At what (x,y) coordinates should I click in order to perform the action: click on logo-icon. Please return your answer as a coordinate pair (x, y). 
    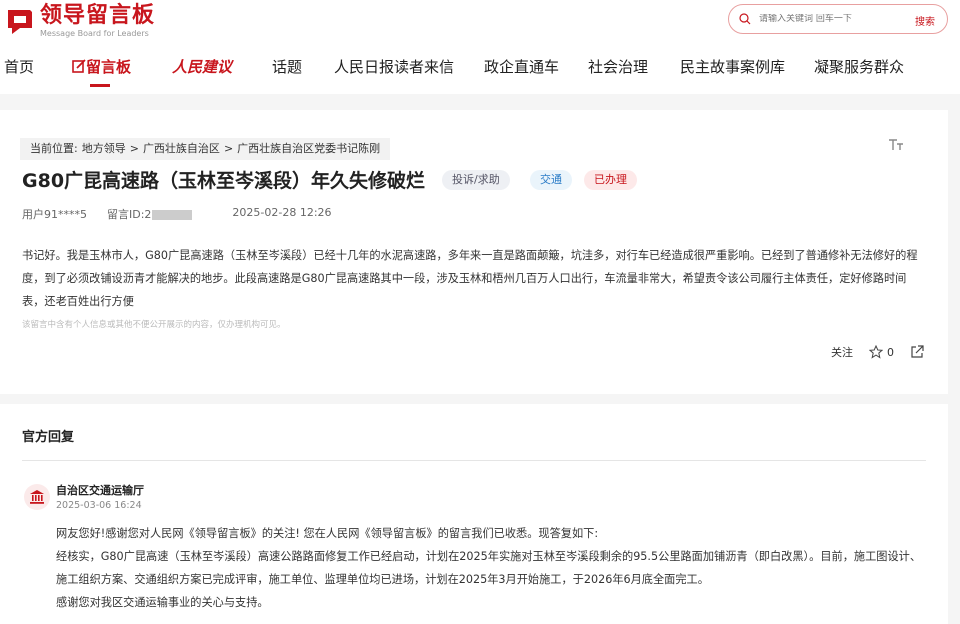
    Looking at the image, I should click on (20, 21).